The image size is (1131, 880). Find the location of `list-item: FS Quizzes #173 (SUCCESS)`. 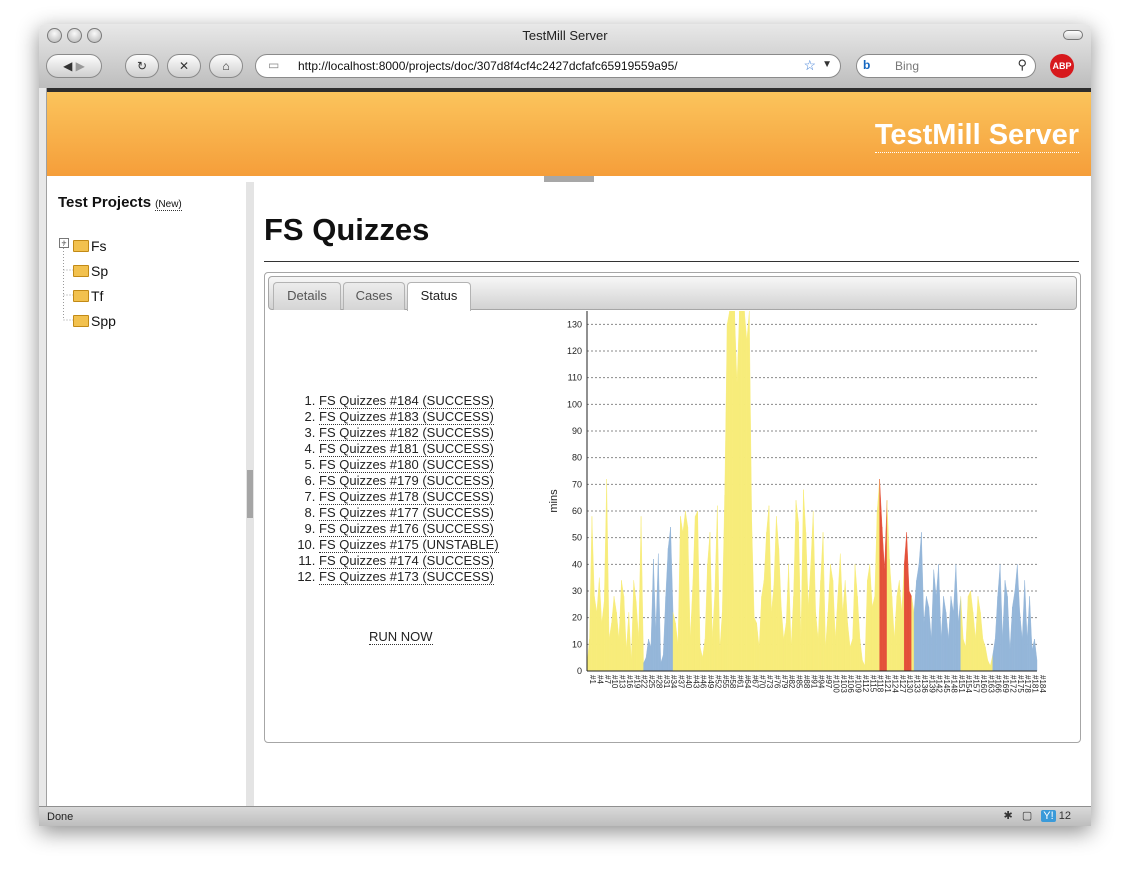

list-item: FS Quizzes #173 (SUCCESS) is located at coordinates (409, 577).